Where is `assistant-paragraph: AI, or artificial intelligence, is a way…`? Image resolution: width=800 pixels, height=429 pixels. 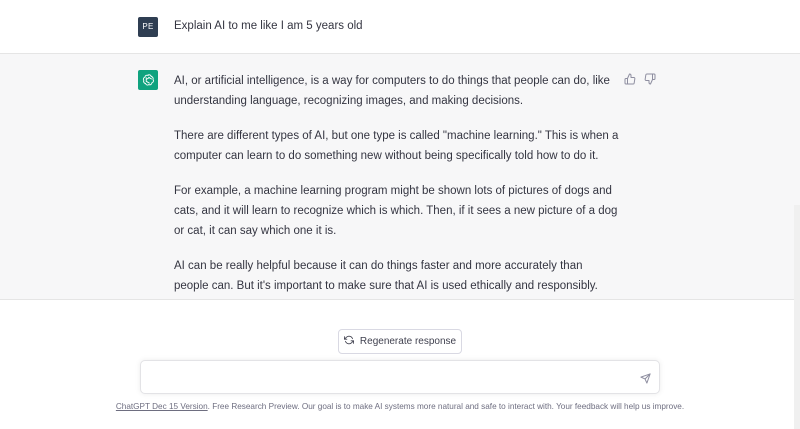 assistant-paragraph: AI, or artificial intelligence, is a way… is located at coordinates (392, 91).